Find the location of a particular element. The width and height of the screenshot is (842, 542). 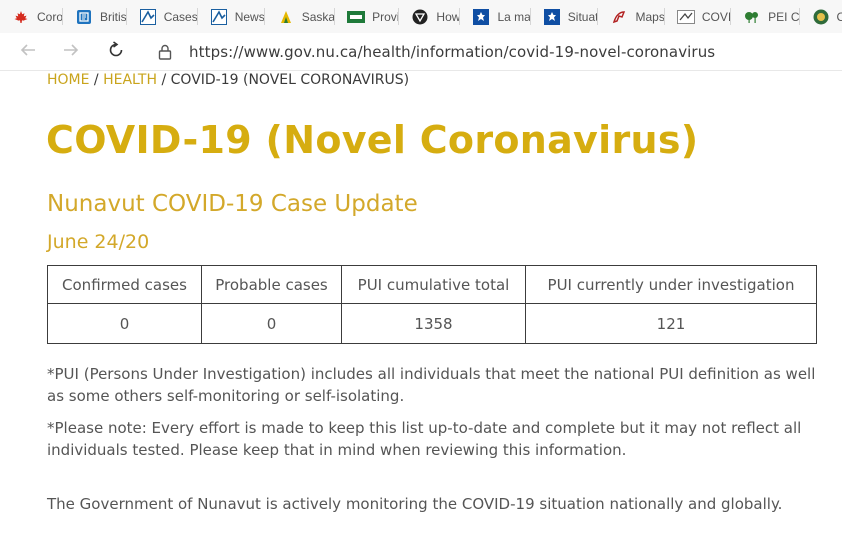

pei-icon is located at coordinates (752, 17).